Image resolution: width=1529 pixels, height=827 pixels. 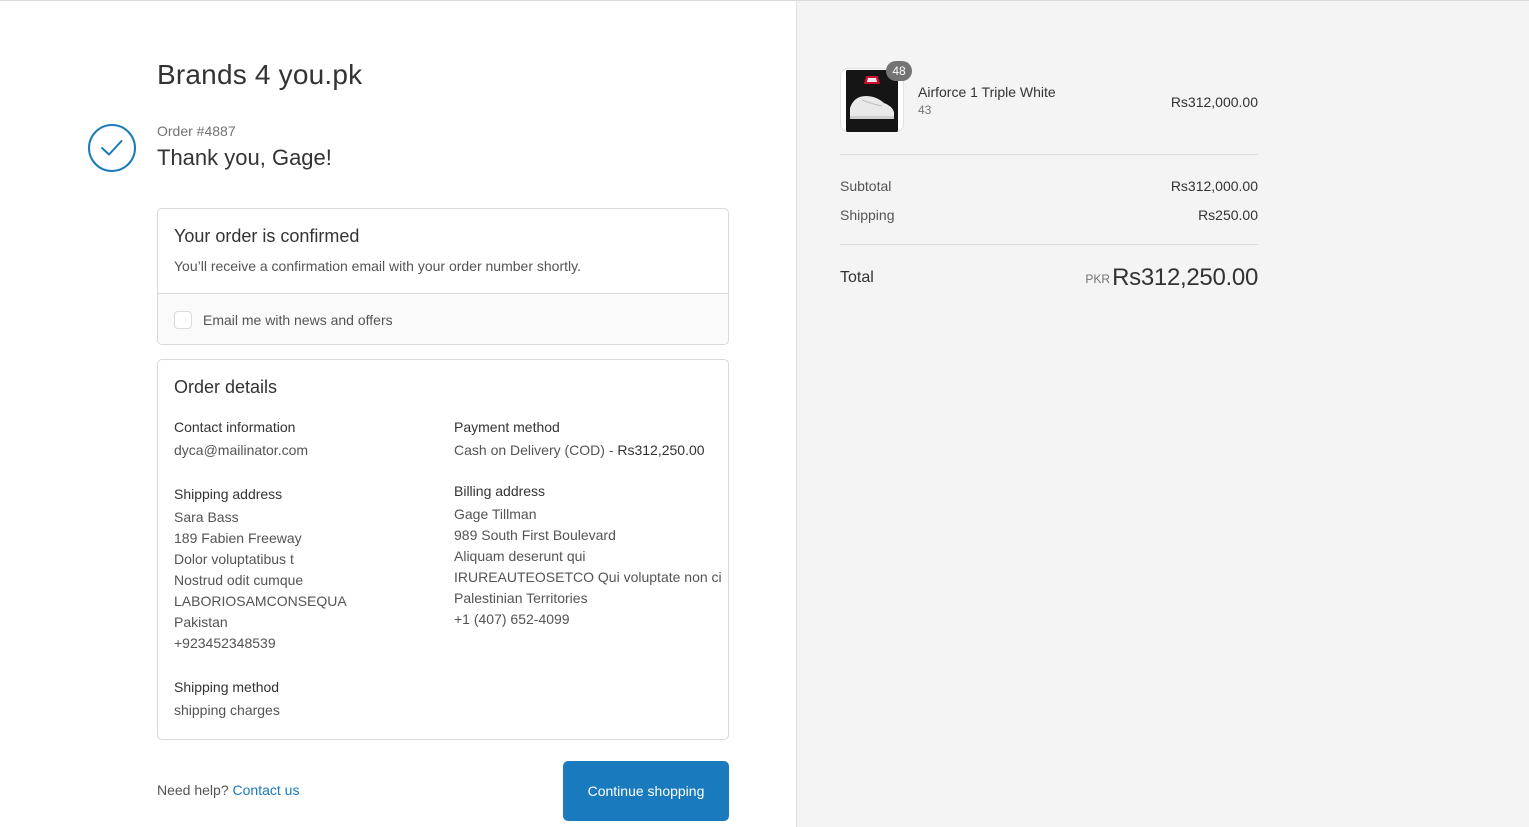 What do you see at coordinates (1228, 215) in the screenshot?
I see `shipping-value: Rs250.00` at bounding box center [1228, 215].